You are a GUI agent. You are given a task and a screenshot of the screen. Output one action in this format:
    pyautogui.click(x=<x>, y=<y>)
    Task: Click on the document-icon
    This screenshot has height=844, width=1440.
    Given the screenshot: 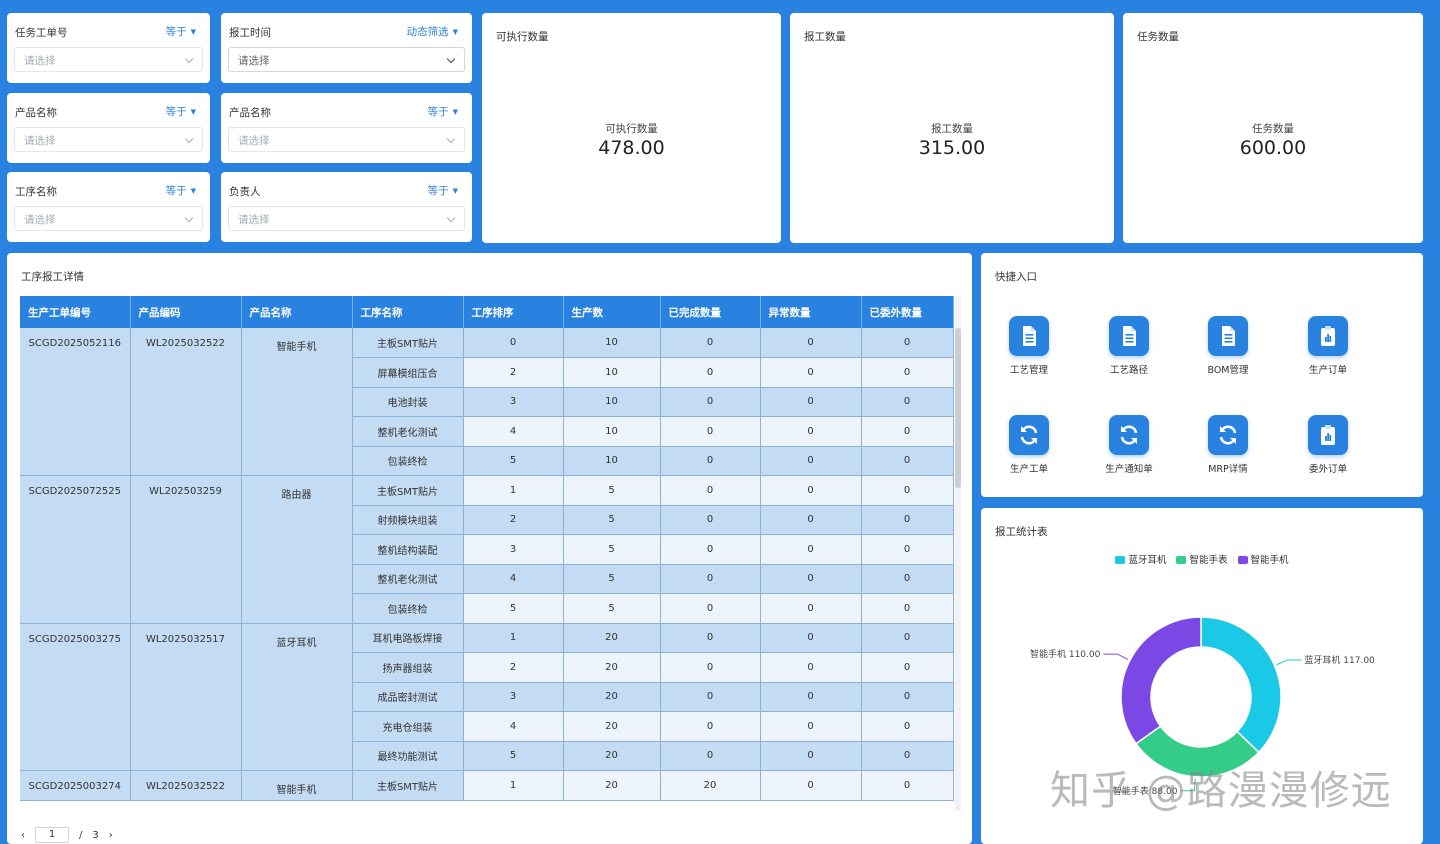 What is the action you would take?
    pyautogui.click(x=1129, y=336)
    